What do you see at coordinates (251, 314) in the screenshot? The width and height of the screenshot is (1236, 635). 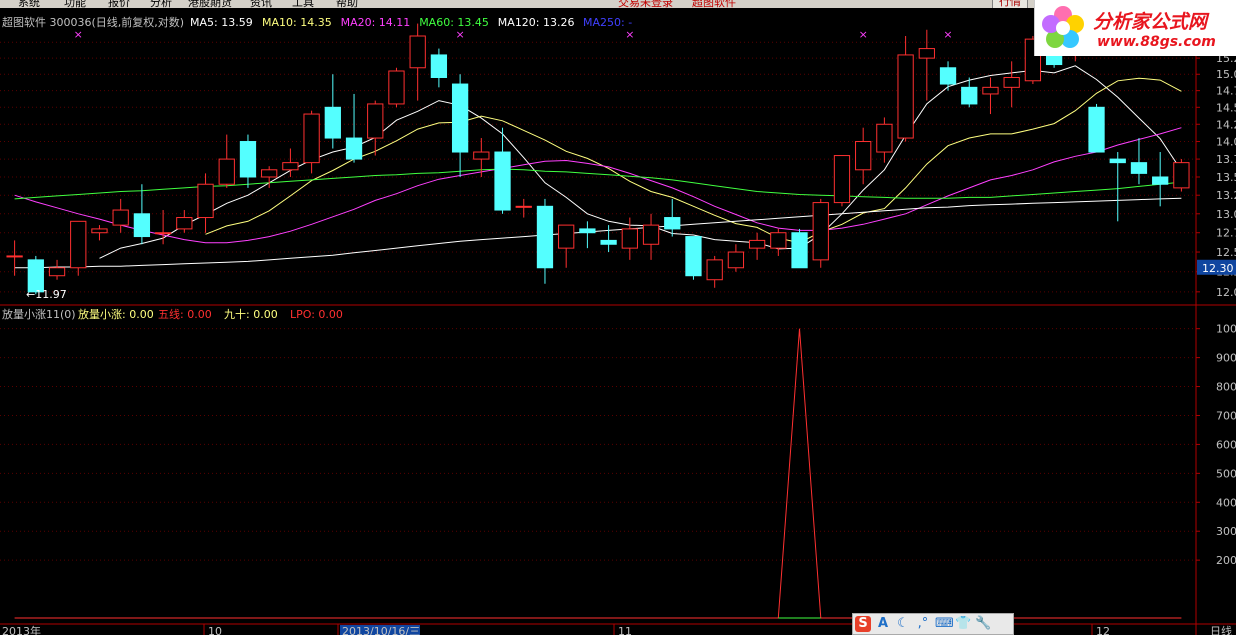 I see `indicator-legend-2: 九十: 0.00` at bounding box center [251, 314].